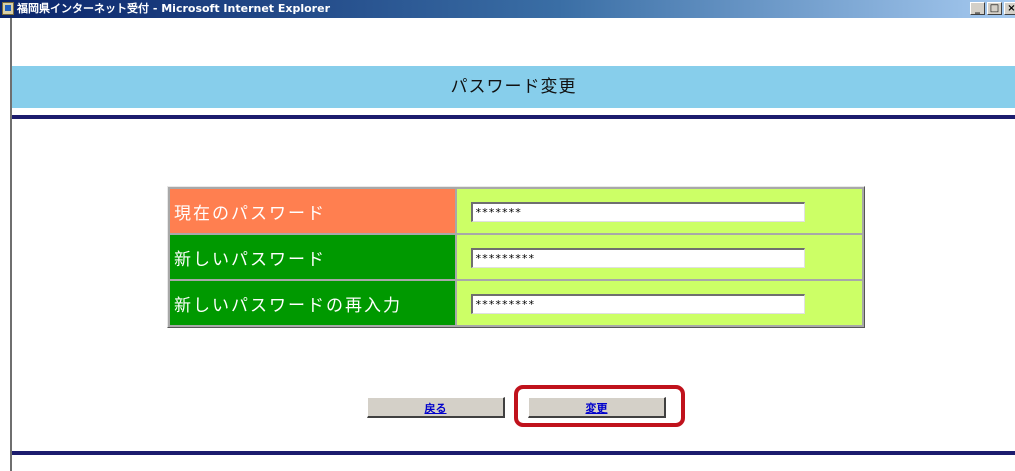  What do you see at coordinates (977, 8) in the screenshot?
I see `minimize-icon: _` at bounding box center [977, 8].